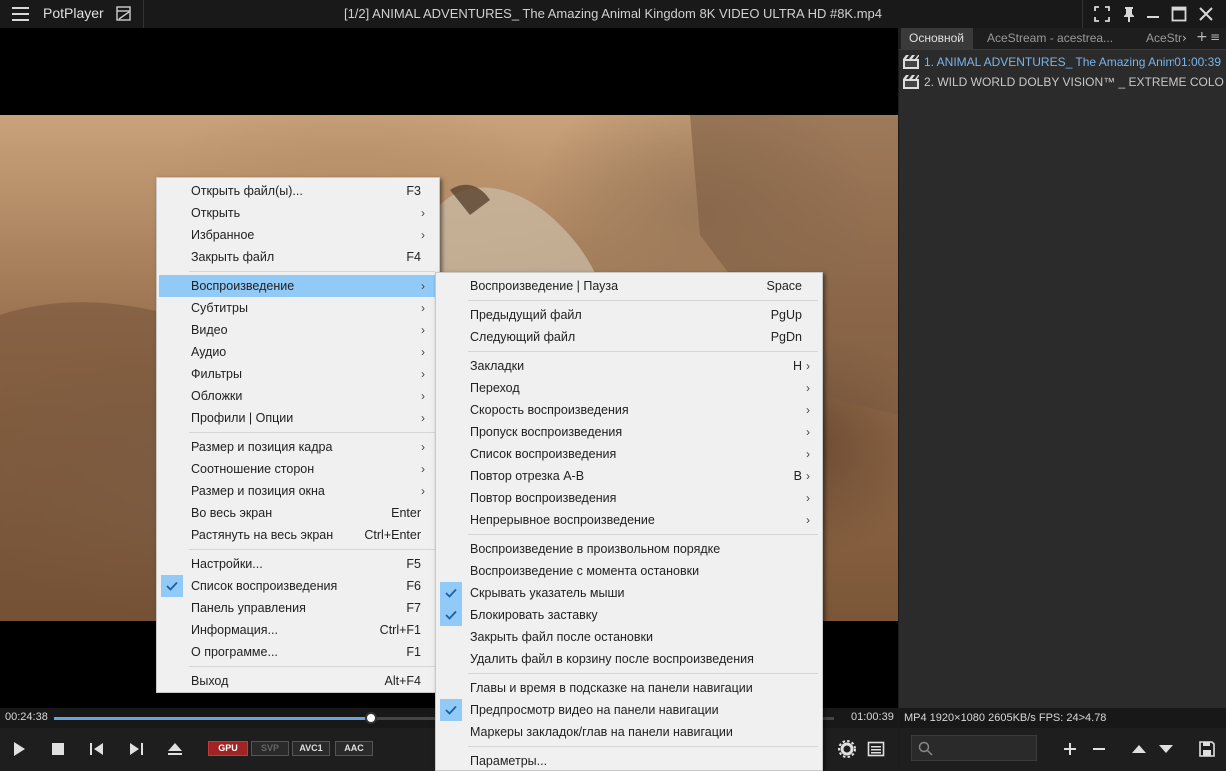 Image resolution: width=1226 pixels, height=771 pixels. I want to click on submenu-item-block-screensaver: Блокировать заставку, so click(629, 615).